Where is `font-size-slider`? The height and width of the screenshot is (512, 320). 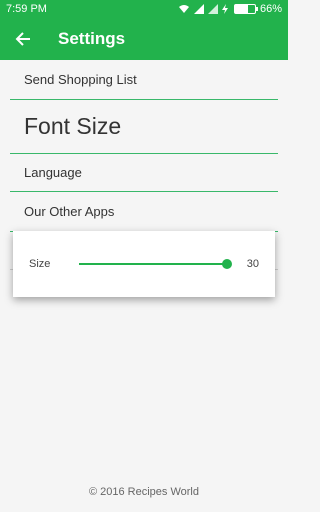 font-size-slider is located at coordinates (155, 264).